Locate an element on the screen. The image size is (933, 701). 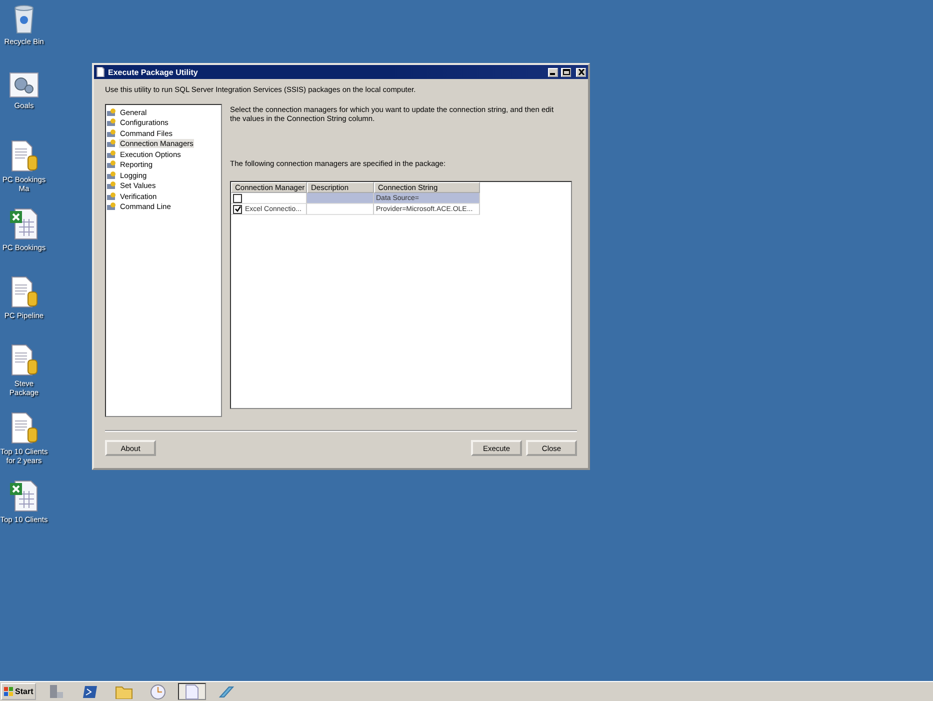
window-title: Execute Package Utility is located at coordinates (153, 72).